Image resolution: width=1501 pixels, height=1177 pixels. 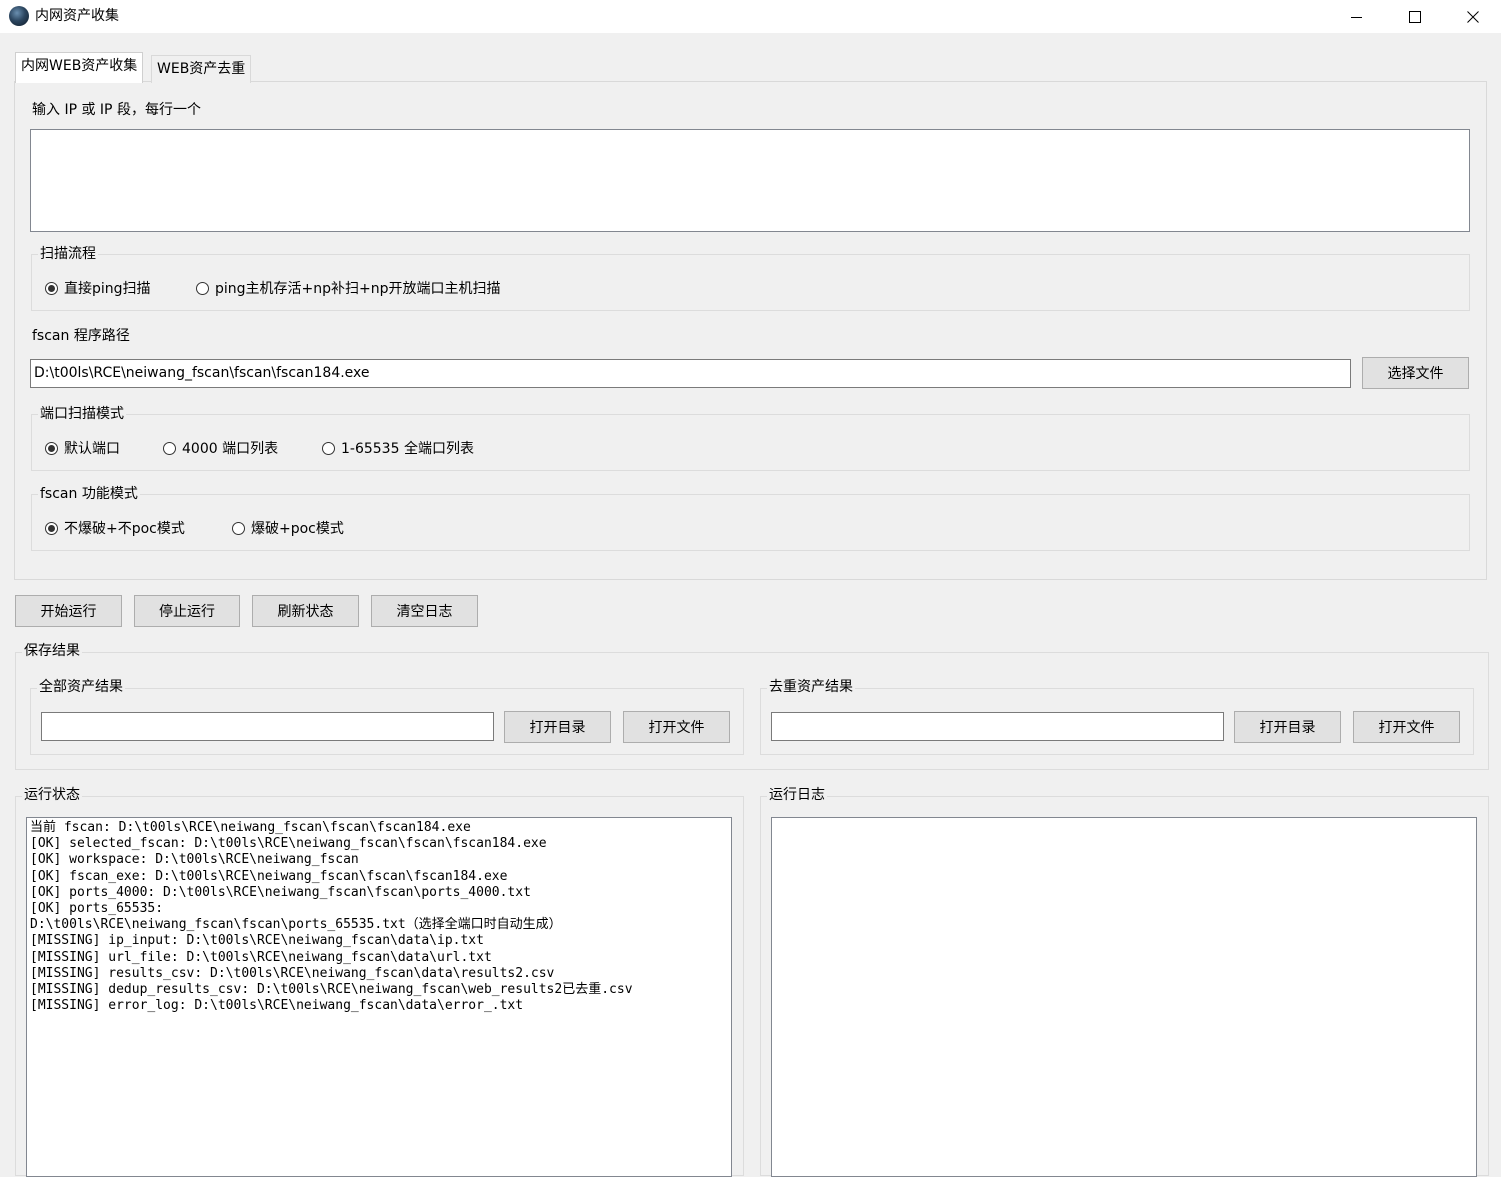 What do you see at coordinates (81, 336) in the screenshot?
I see `fscan-path-label: fscan 程序路径` at bounding box center [81, 336].